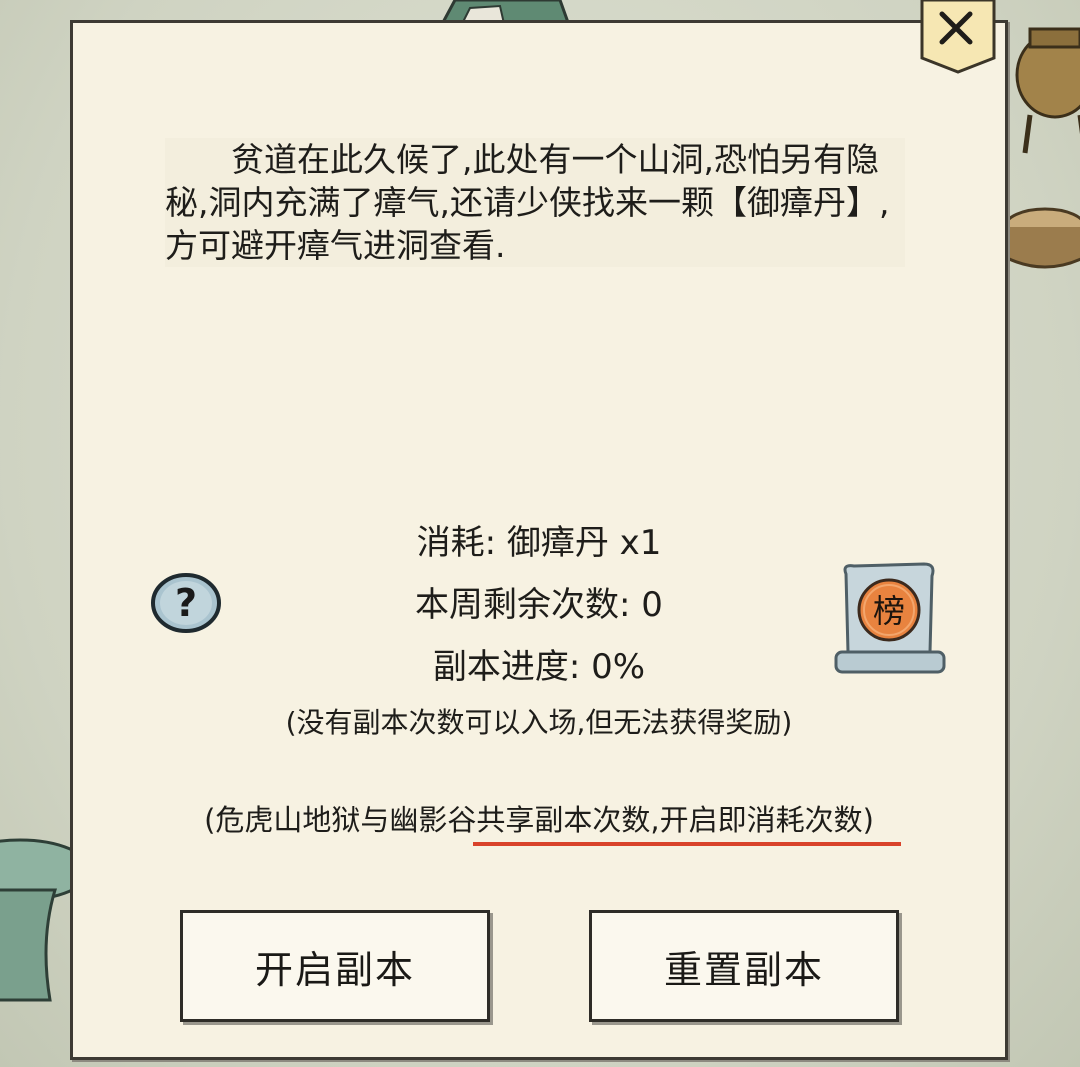 This screenshot has height=1067, width=1080. I want to click on close-button, so click(958, 37).